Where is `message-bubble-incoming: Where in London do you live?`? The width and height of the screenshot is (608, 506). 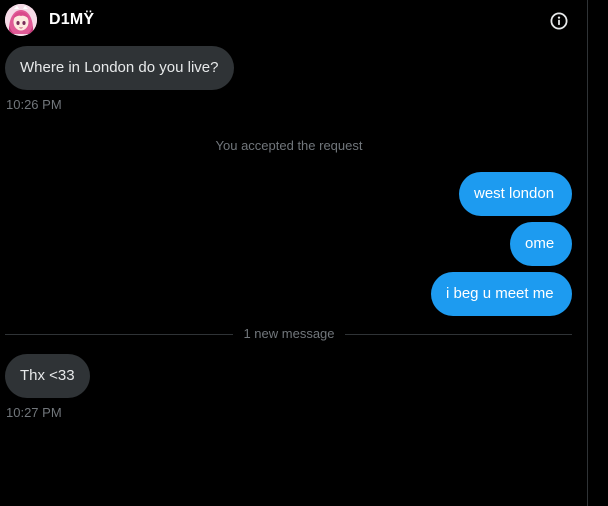 message-bubble-incoming: Where in London do you live? is located at coordinates (119, 68).